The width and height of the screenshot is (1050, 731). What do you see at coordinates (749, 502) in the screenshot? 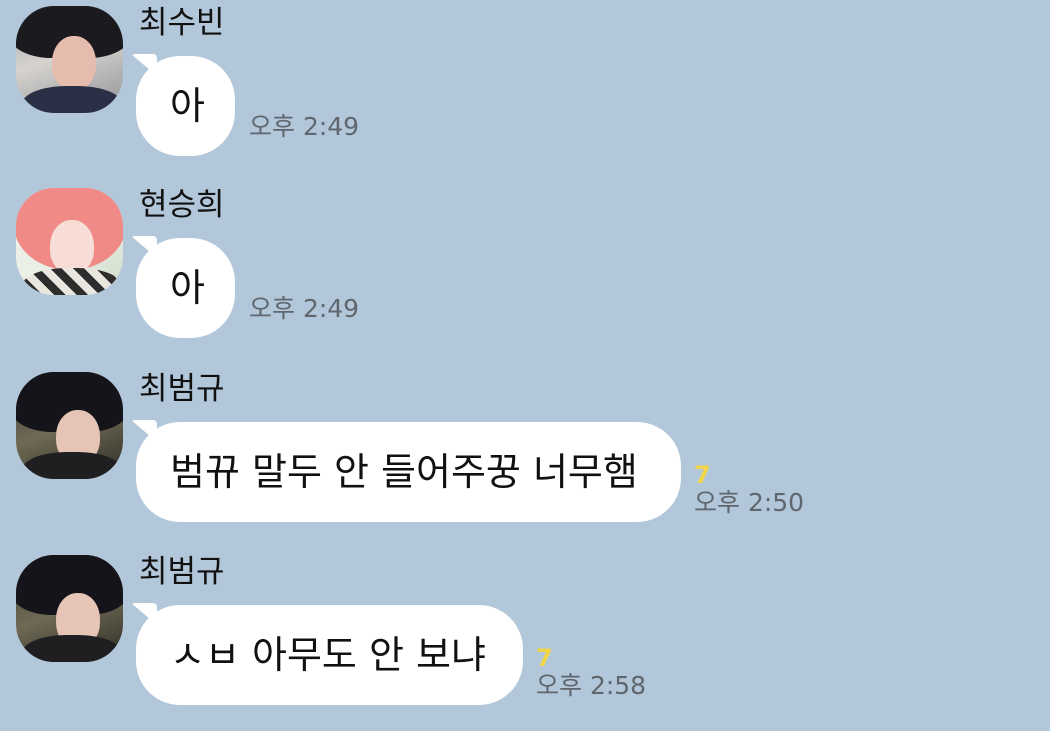
I see `message-time: 오후 2:50` at bounding box center [749, 502].